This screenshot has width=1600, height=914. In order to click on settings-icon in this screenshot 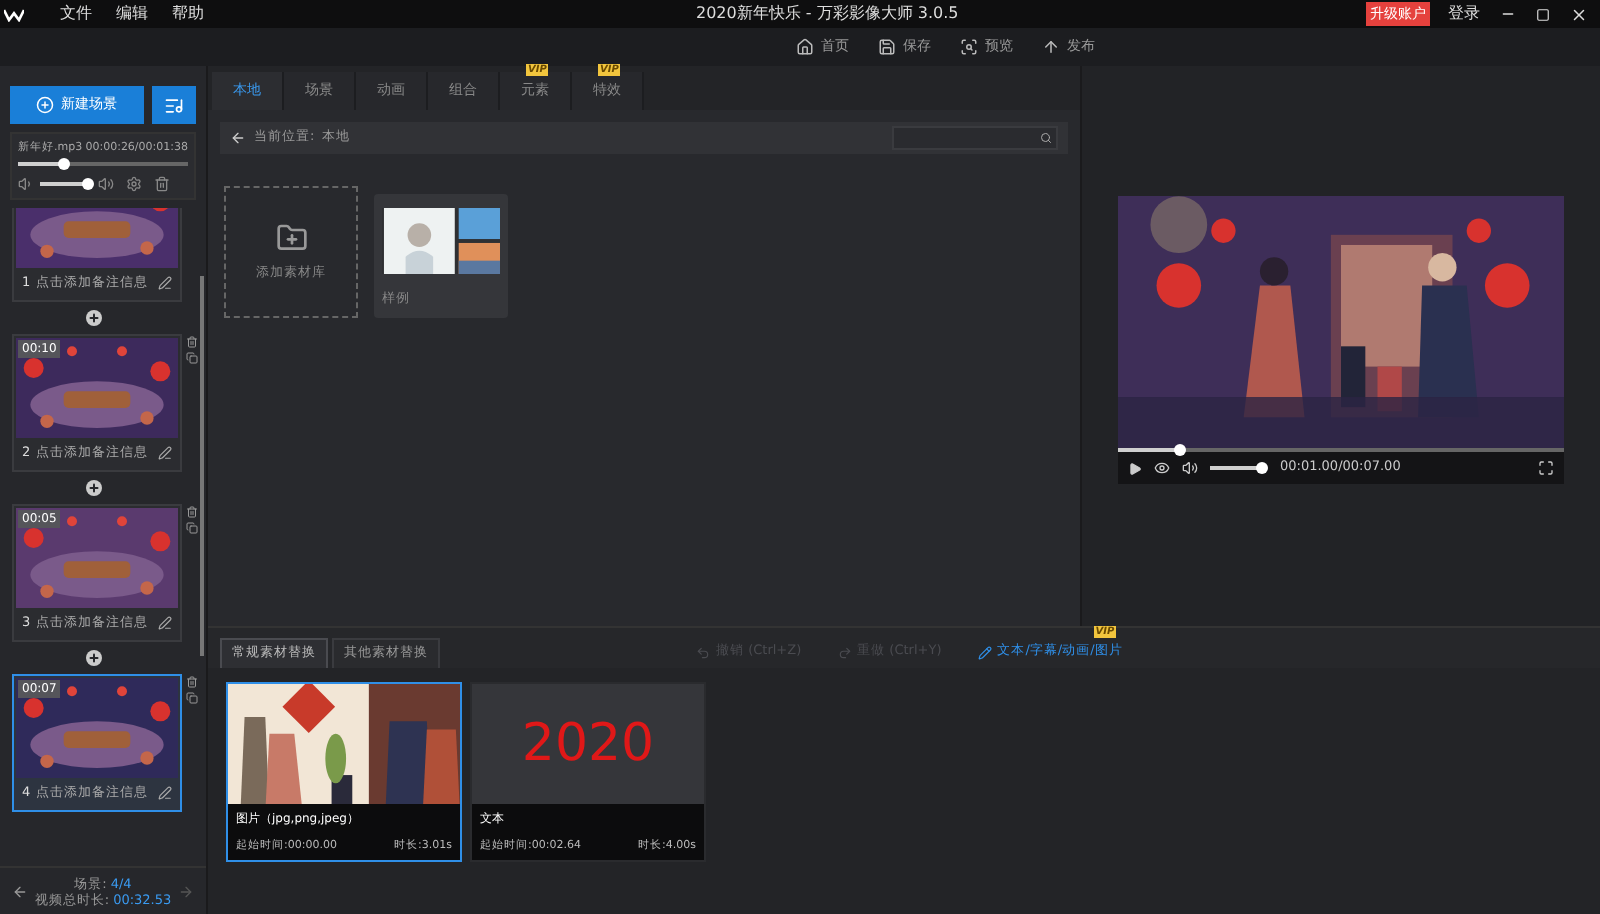, I will do `click(134, 184)`.